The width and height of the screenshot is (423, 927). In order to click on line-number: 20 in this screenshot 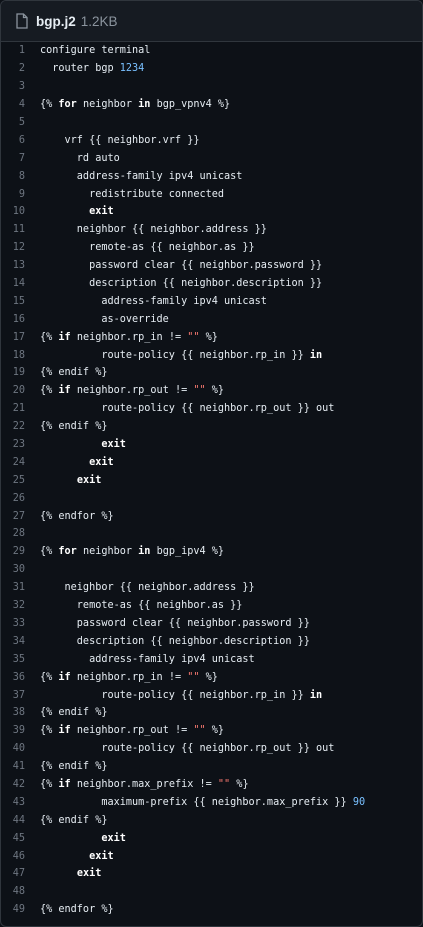, I will do `click(20, 390)`.